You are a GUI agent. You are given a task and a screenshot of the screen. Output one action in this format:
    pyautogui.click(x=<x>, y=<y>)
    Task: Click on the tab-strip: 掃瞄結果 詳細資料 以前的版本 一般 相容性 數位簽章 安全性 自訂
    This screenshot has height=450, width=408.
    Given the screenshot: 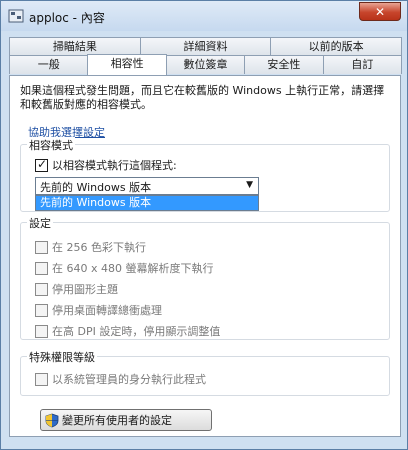 What is the action you would take?
    pyautogui.click(x=206, y=56)
    